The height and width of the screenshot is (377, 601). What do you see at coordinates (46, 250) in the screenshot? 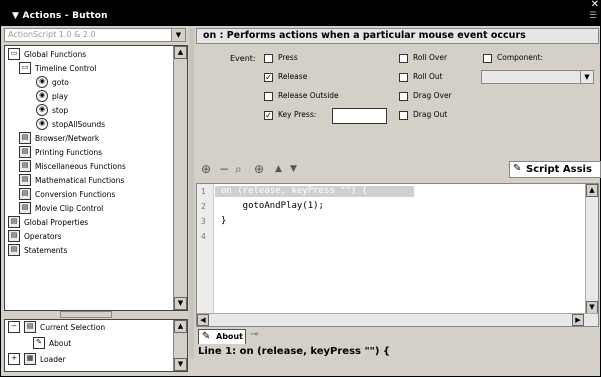
I see `toolbox-item-label: Statements` at bounding box center [46, 250].